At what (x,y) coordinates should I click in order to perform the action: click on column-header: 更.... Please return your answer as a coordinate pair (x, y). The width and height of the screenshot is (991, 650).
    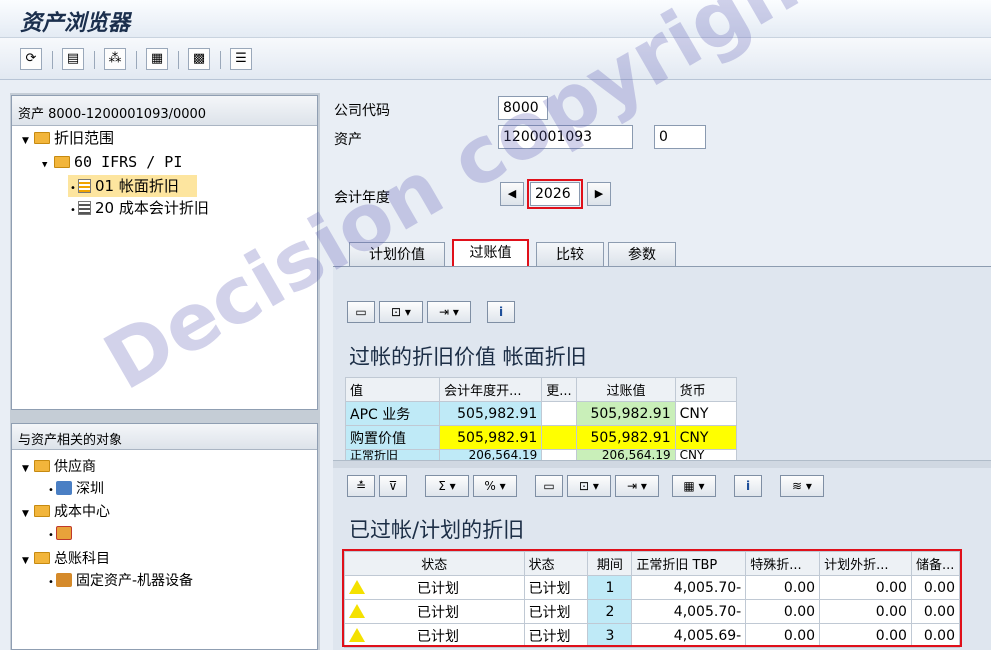
    Looking at the image, I should click on (559, 389).